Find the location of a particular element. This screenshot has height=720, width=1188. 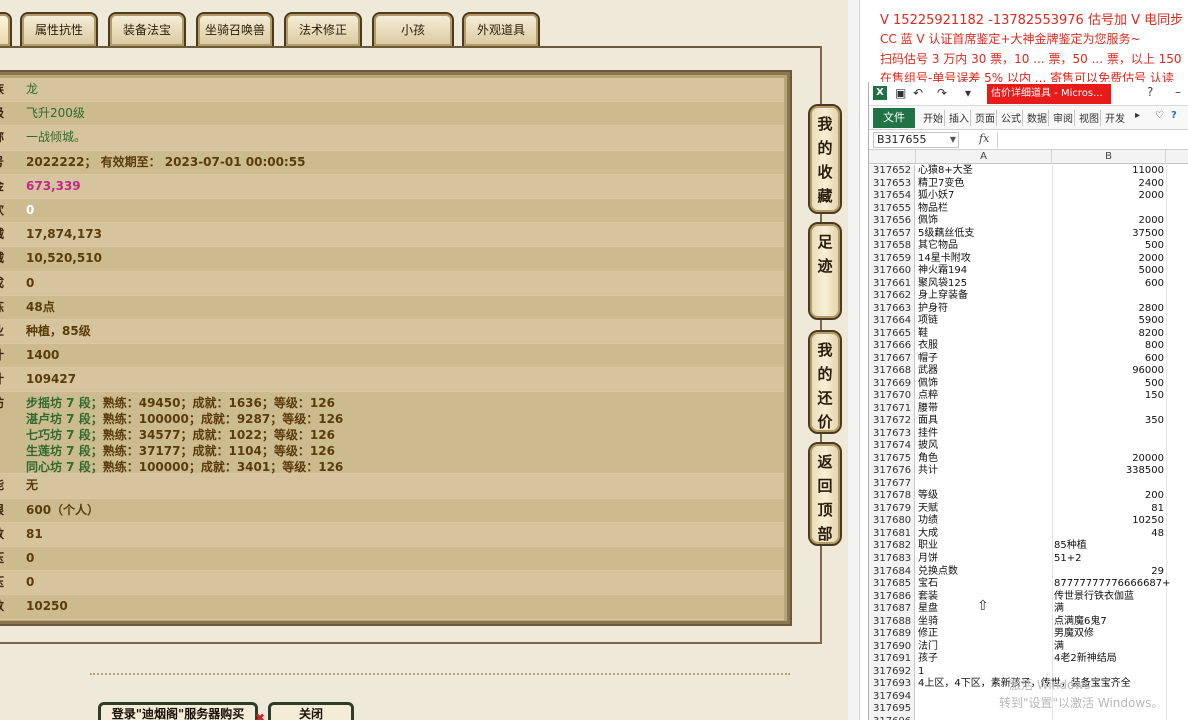

row-number: 317672 is located at coordinates (892, 421).